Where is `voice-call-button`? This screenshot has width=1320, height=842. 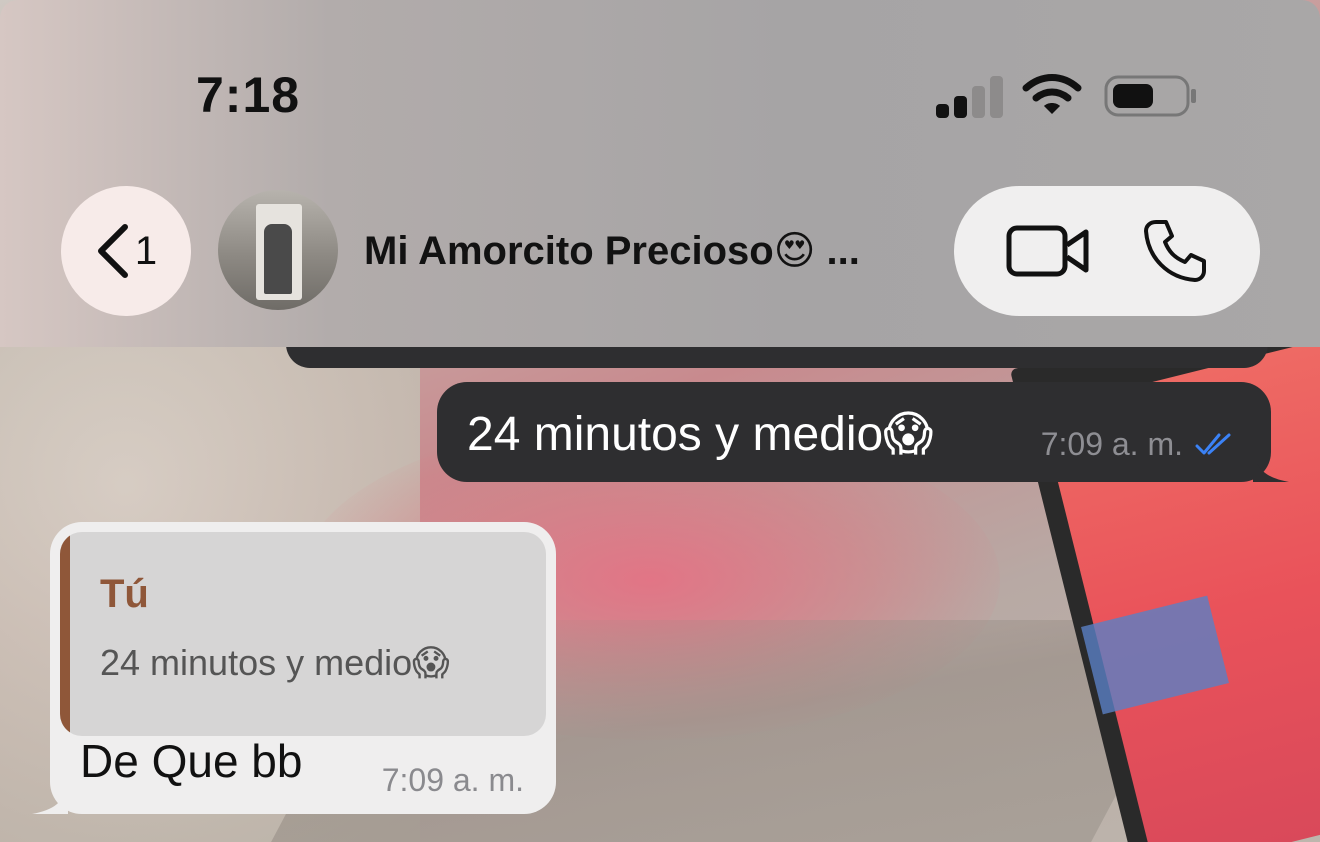
voice-call-button is located at coordinates (1175, 251).